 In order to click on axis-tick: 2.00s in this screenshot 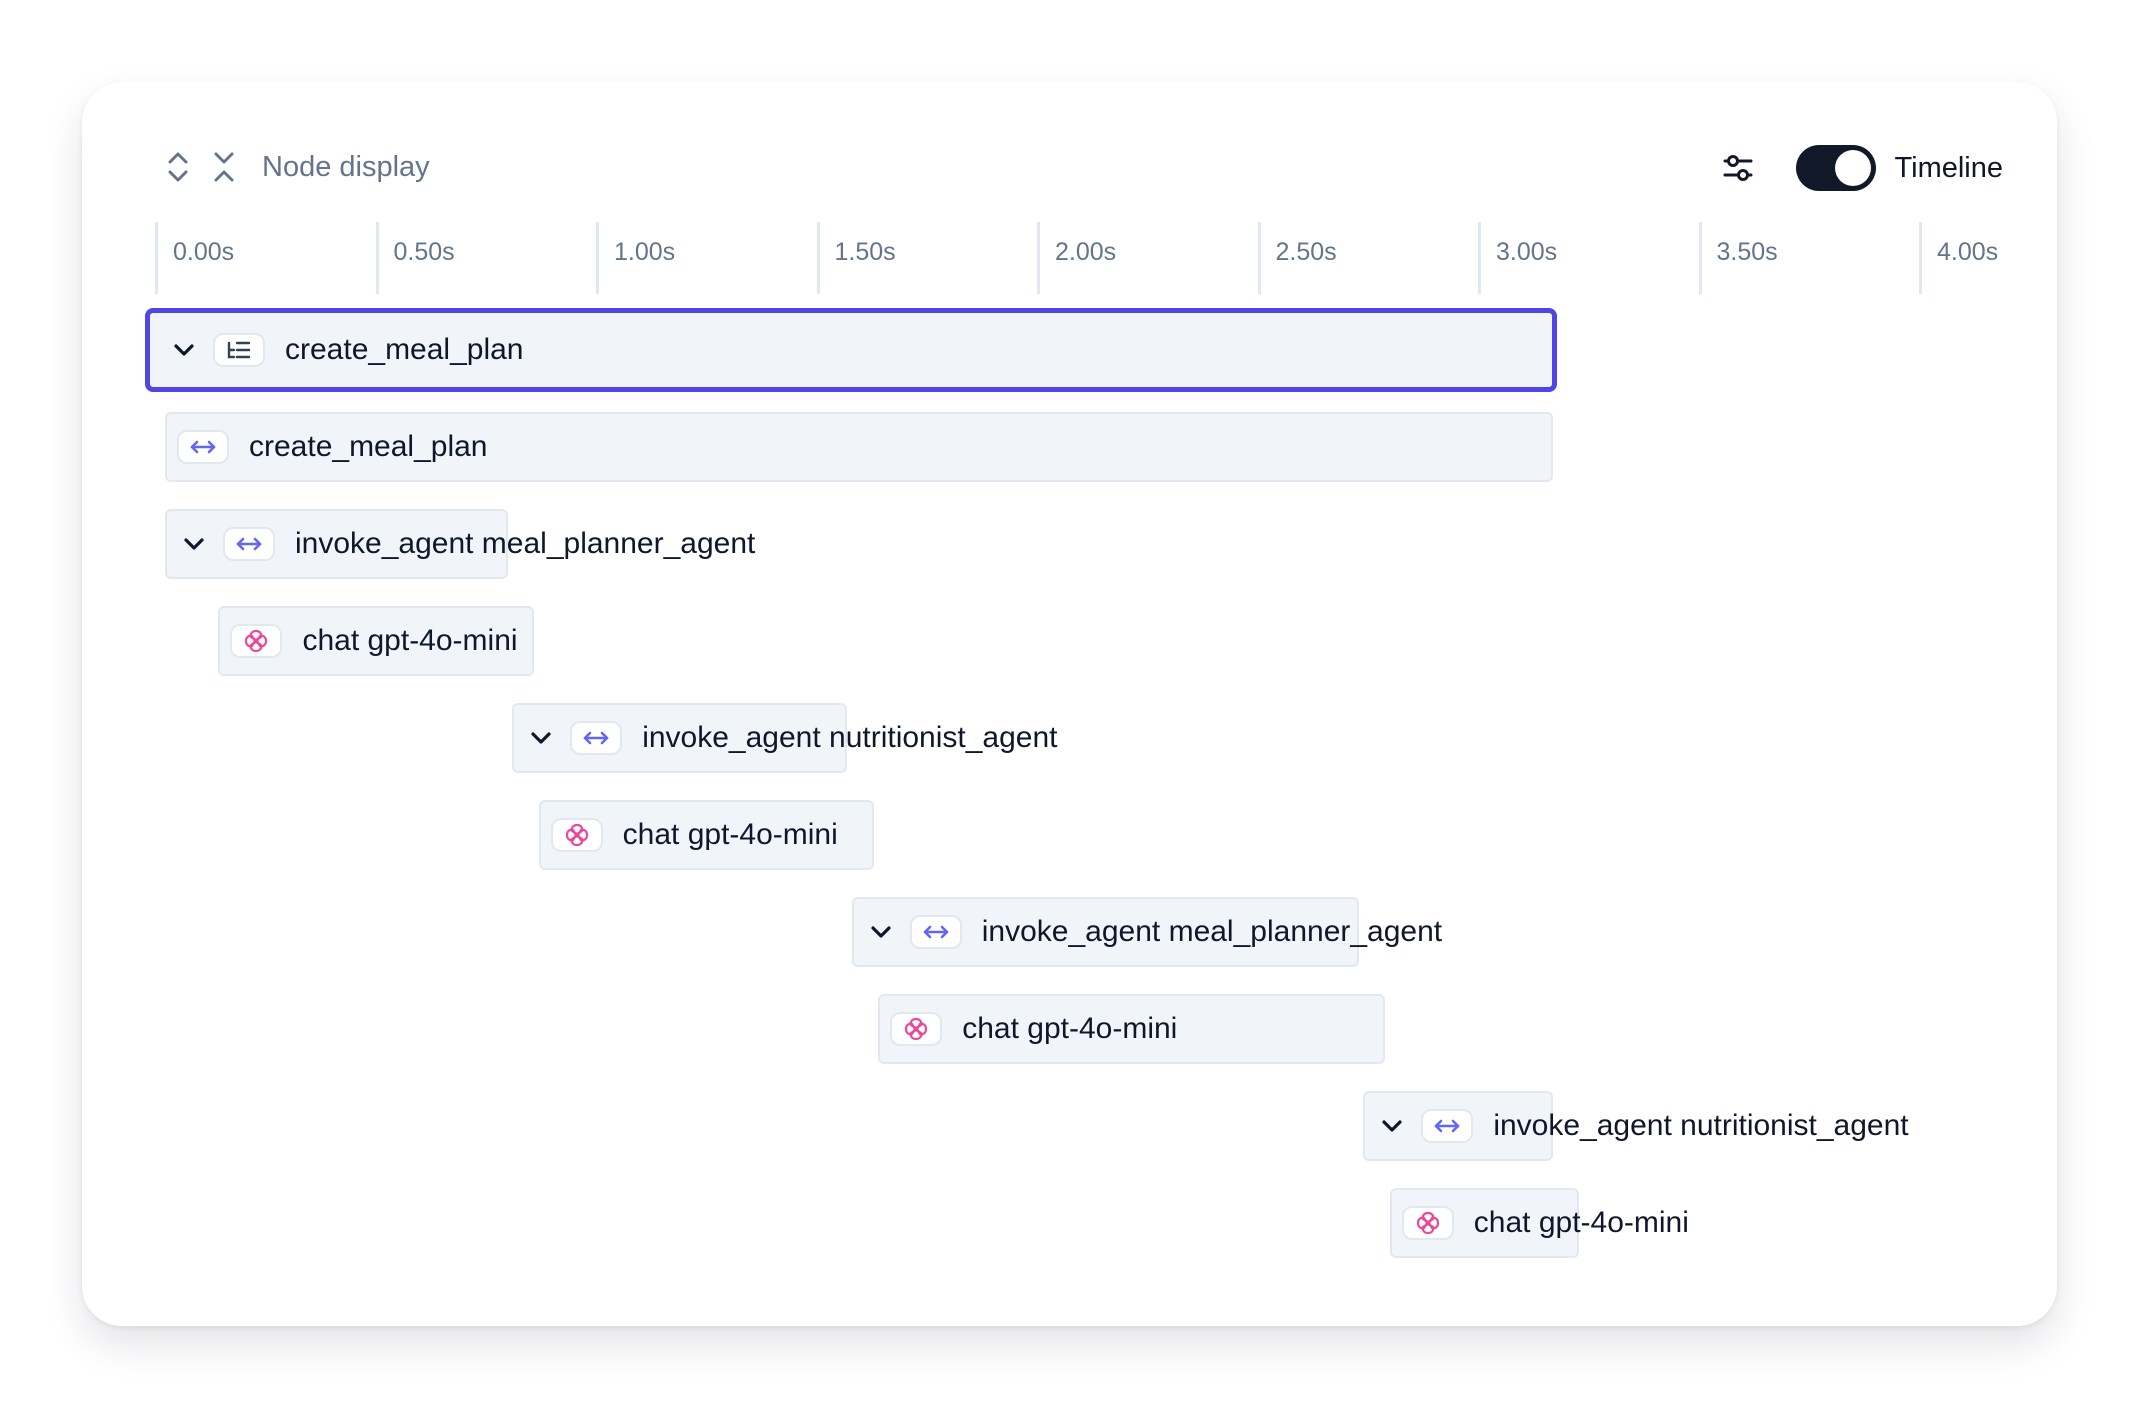, I will do `click(1076, 258)`.